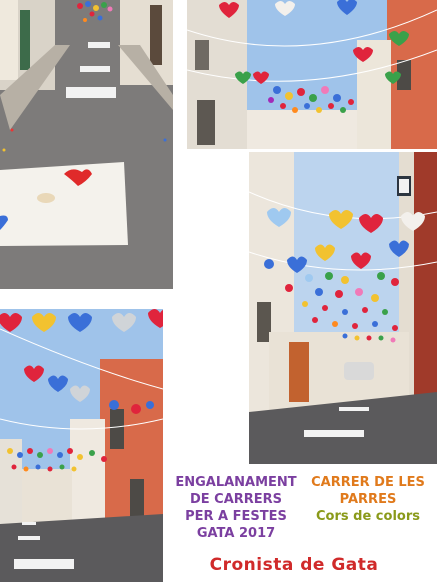 This screenshot has height=582, width=437. What do you see at coordinates (236, 499) in the screenshot?
I see `caption-left-line-2: DE CARRERS` at bounding box center [236, 499].